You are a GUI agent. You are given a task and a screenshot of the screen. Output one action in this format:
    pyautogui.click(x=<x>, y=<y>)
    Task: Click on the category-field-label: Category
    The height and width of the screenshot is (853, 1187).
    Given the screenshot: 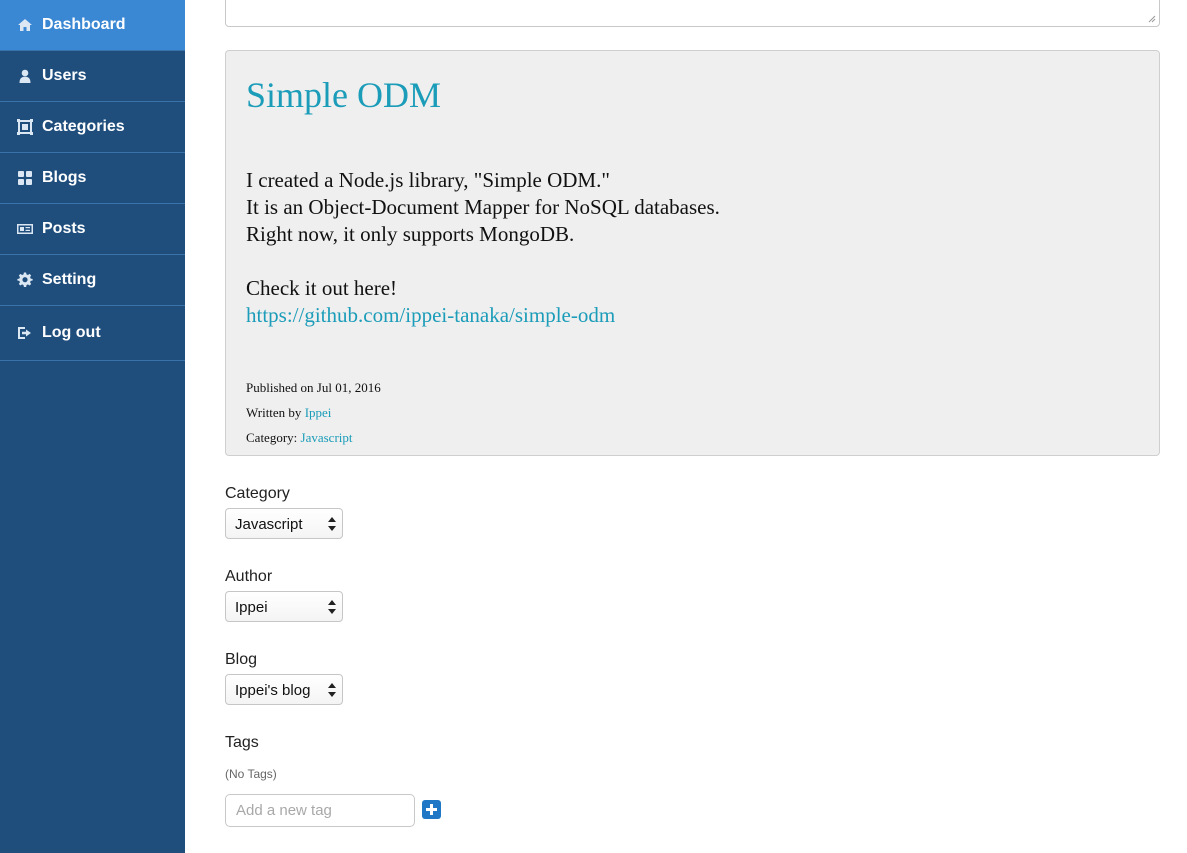 What is the action you would take?
    pyautogui.click(x=257, y=493)
    